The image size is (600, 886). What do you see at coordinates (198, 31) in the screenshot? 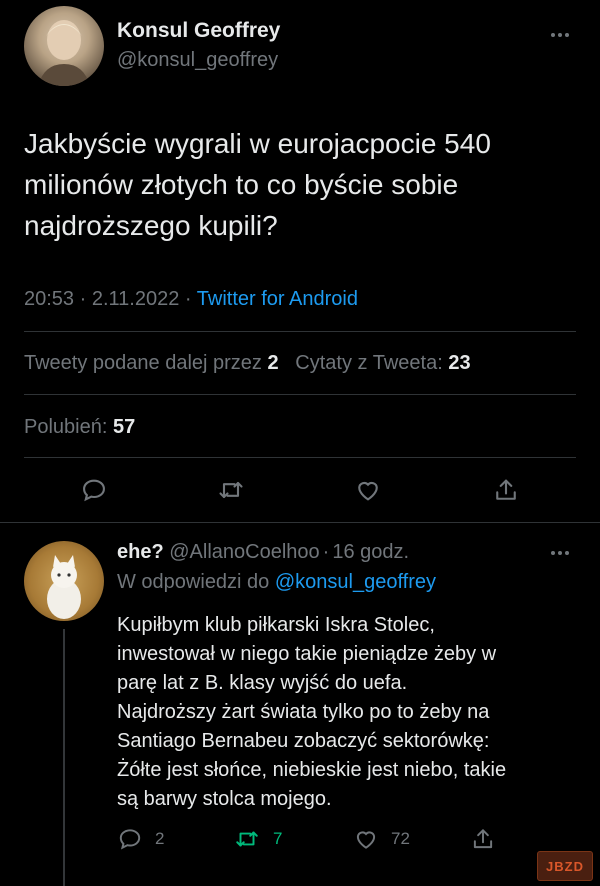
I see `author-name: Konsul Geoffrey` at bounding box center [198, 31].